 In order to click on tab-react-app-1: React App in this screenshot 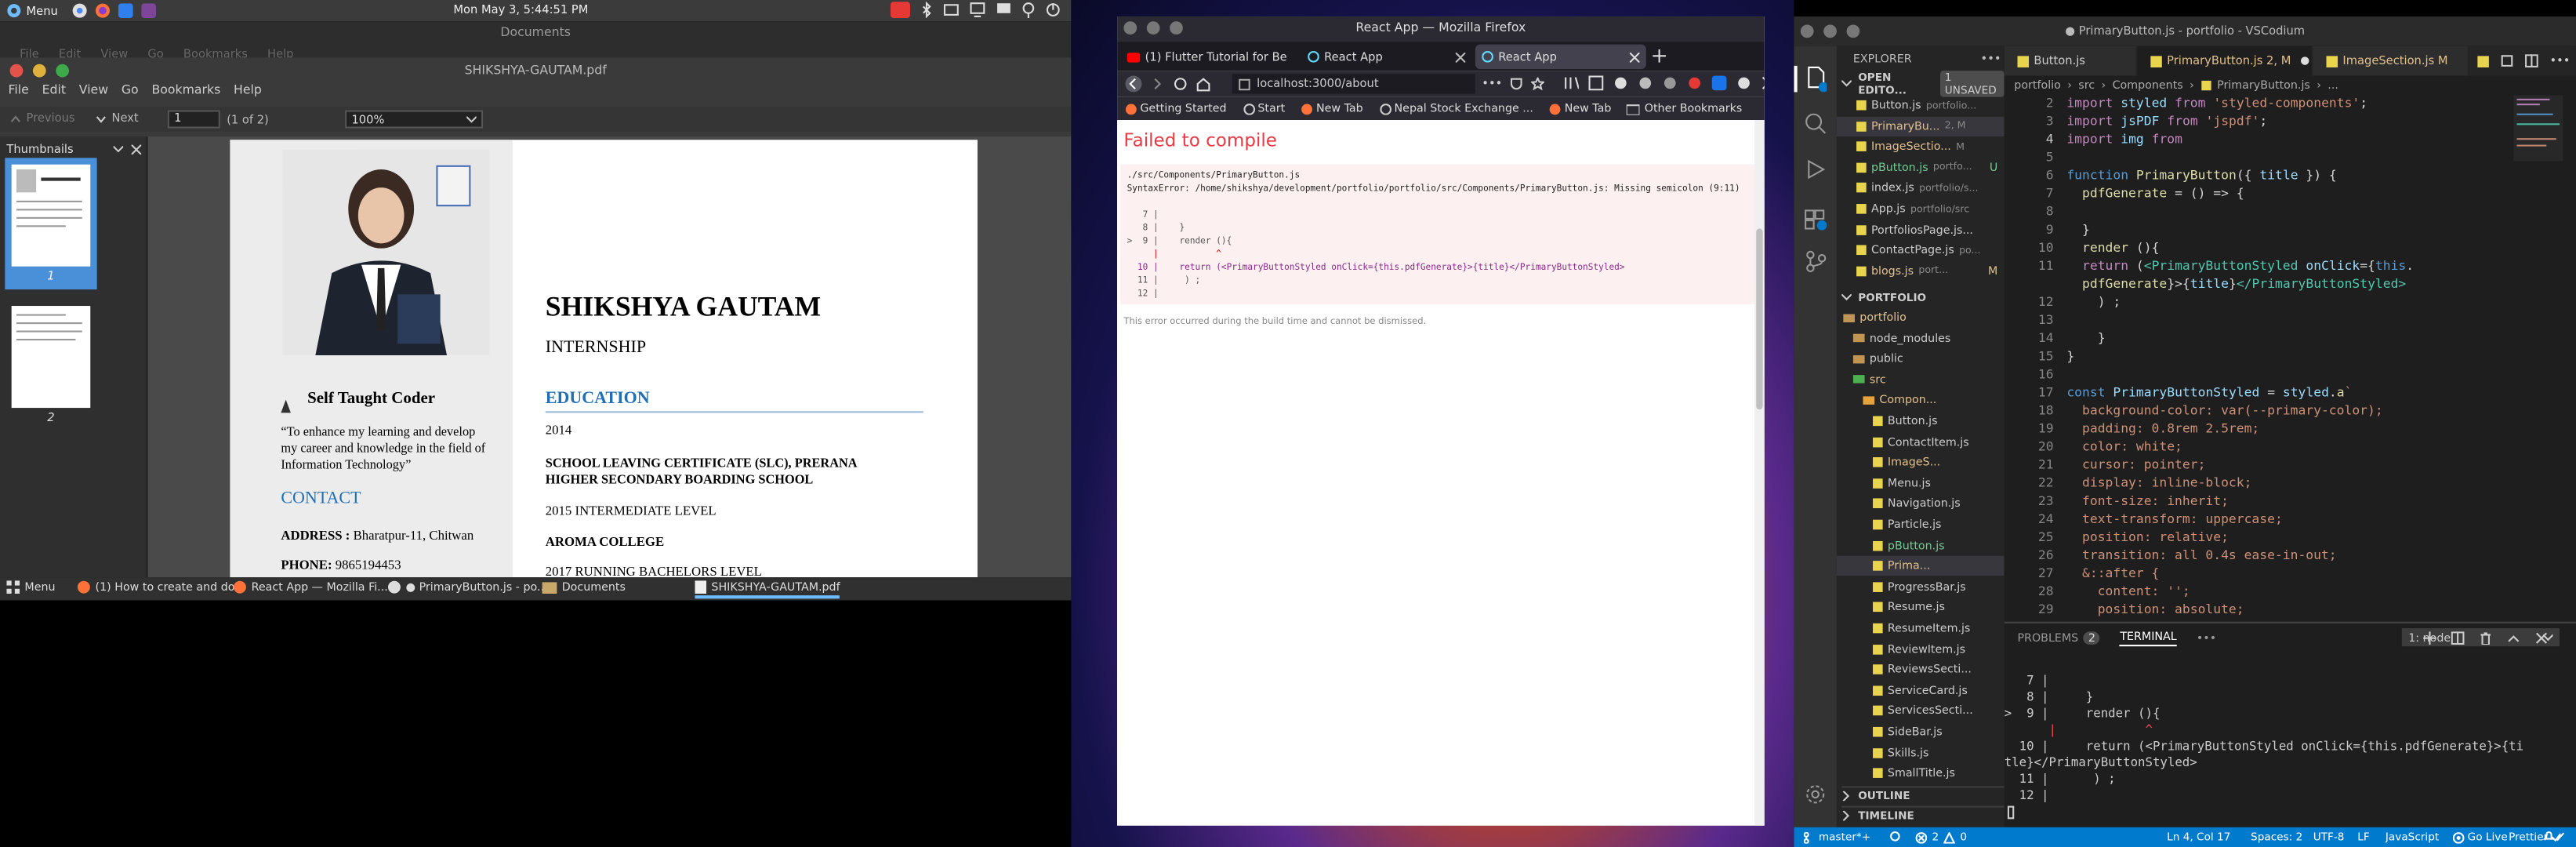, I will do `click(1386, 57)`.